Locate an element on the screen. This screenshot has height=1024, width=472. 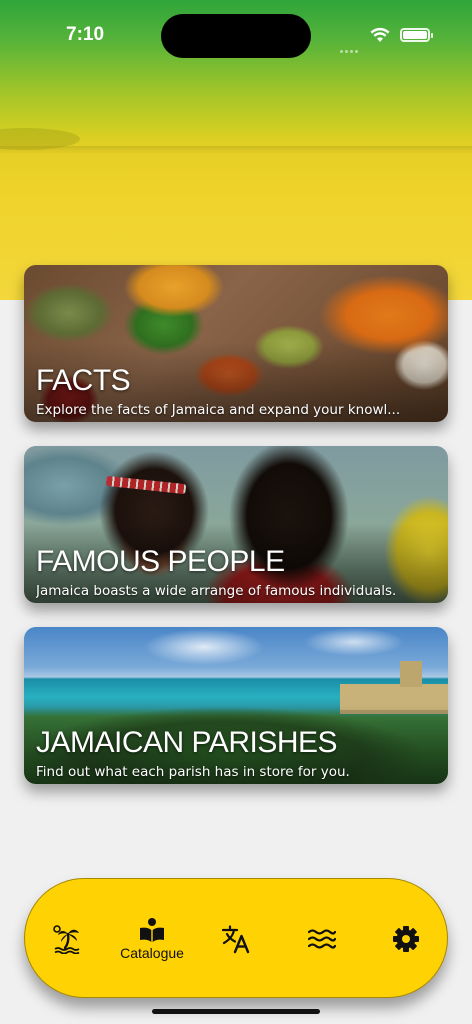
open-book-icon is located at coordinates (152, 930).